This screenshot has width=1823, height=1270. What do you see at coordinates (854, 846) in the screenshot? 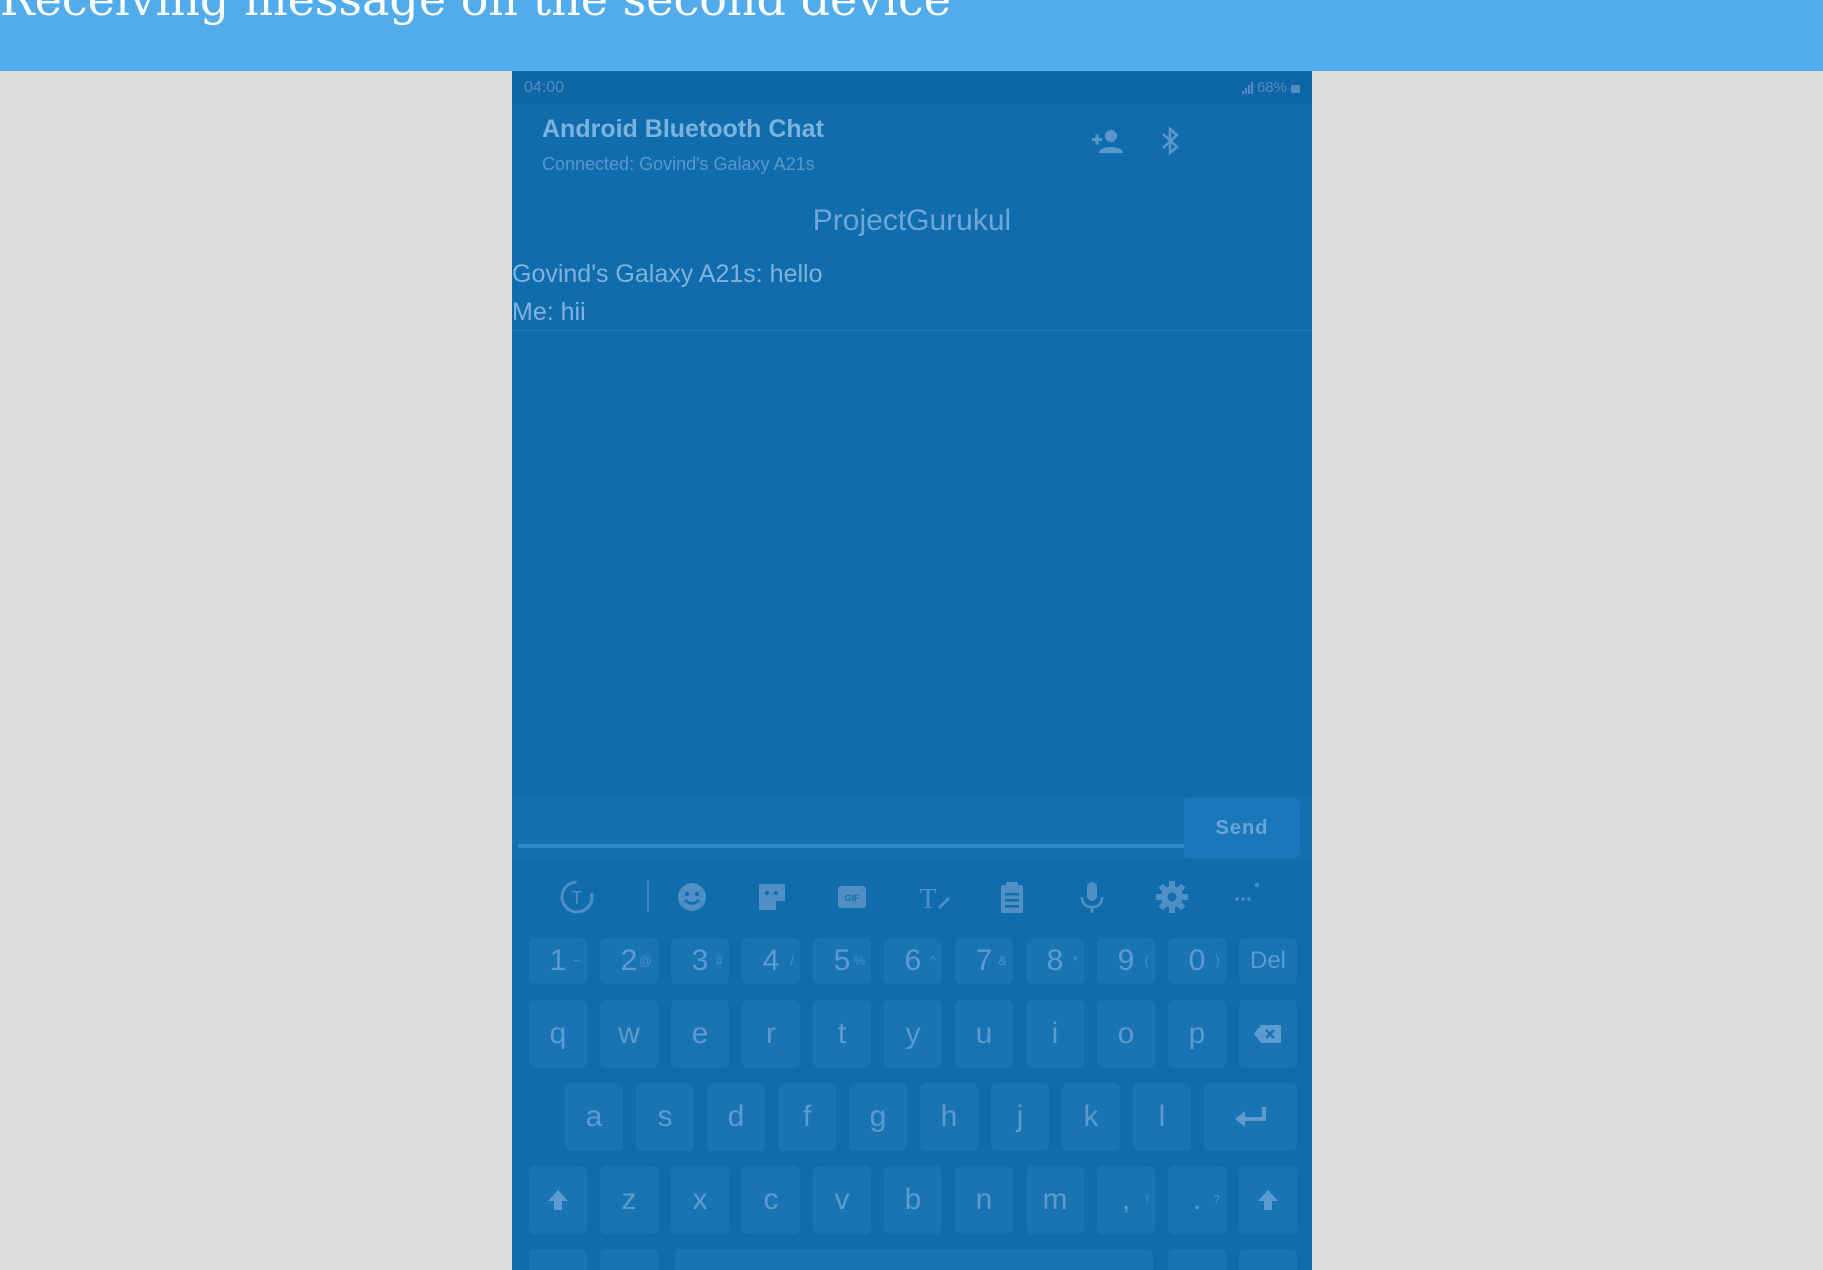
I see `message-input` at bounding box center [854, 846].